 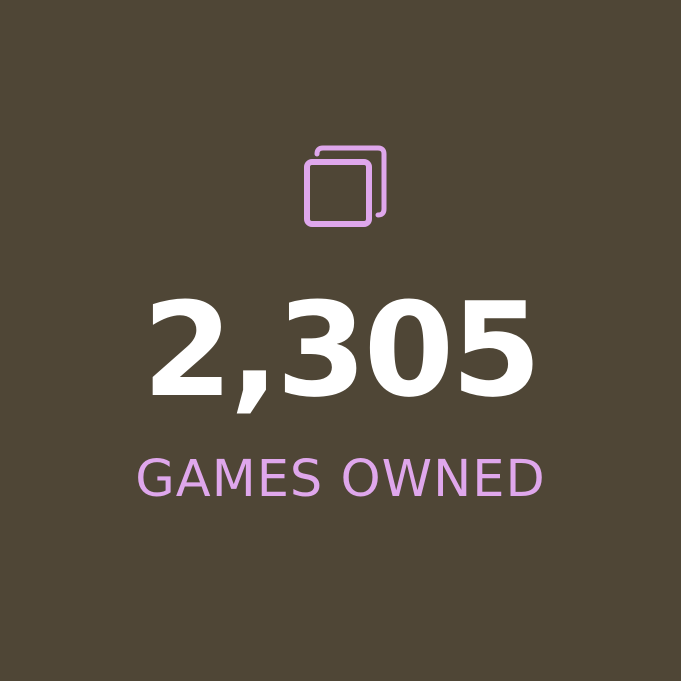 I want to click on back-square-outline, so click(x=350, y=181).